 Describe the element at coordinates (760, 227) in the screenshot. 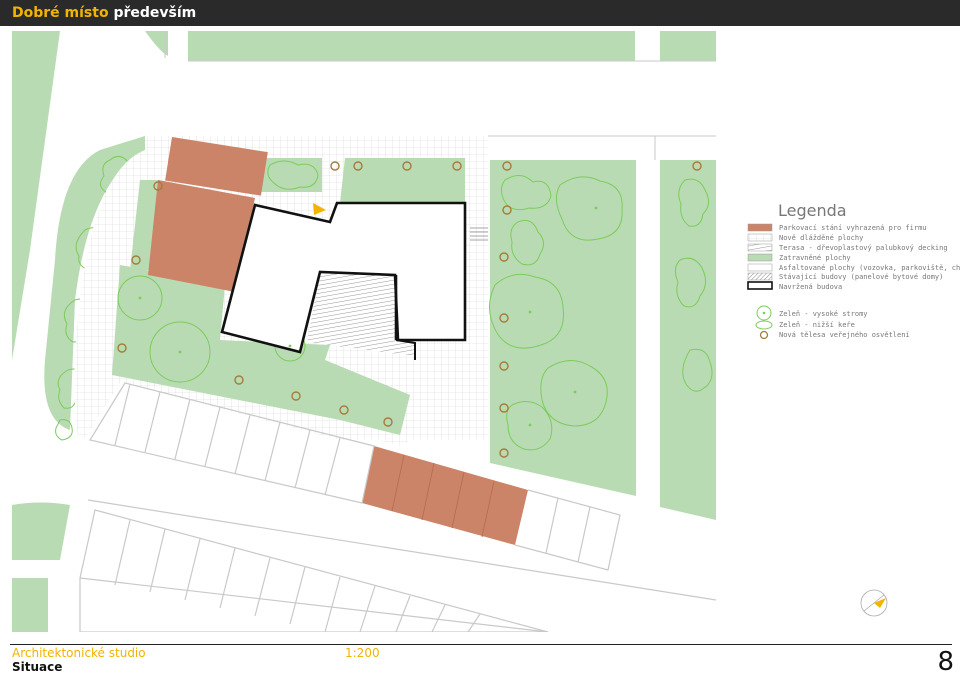

I see `legend-swatch-parking` at that location.